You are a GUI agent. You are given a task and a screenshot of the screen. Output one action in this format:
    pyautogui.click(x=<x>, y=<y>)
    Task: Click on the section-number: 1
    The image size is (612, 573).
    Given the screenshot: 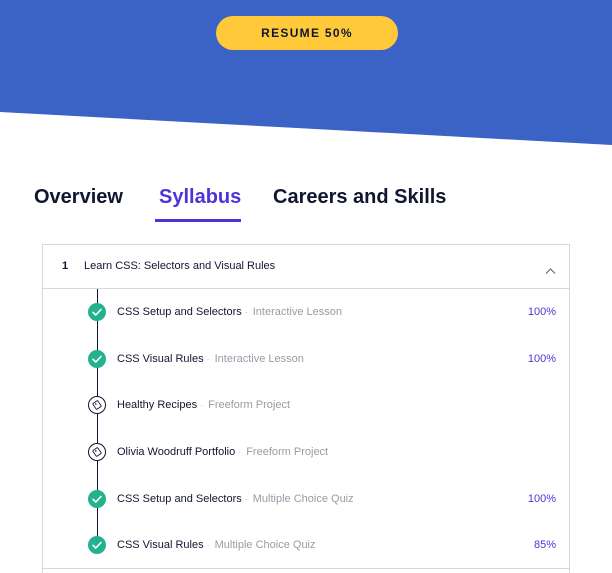 What is the action you would take?
    pyautogui.click(x=65, y=266)
    